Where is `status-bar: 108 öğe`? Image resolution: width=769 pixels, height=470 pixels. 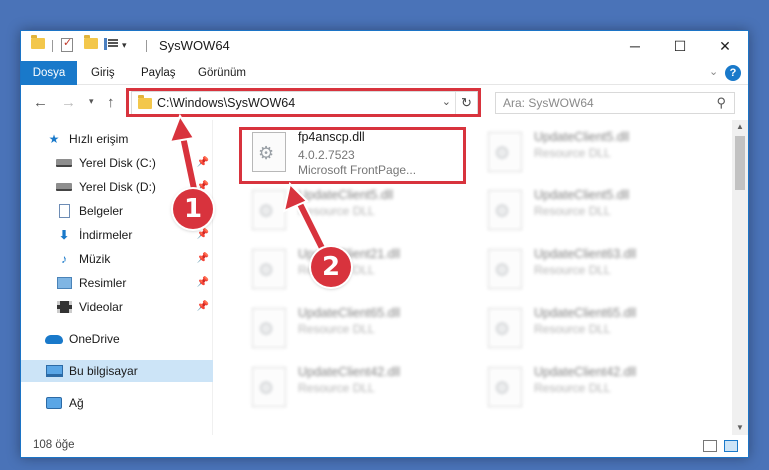 status-bar: 108 öğe is located at coordinates (384, 446).